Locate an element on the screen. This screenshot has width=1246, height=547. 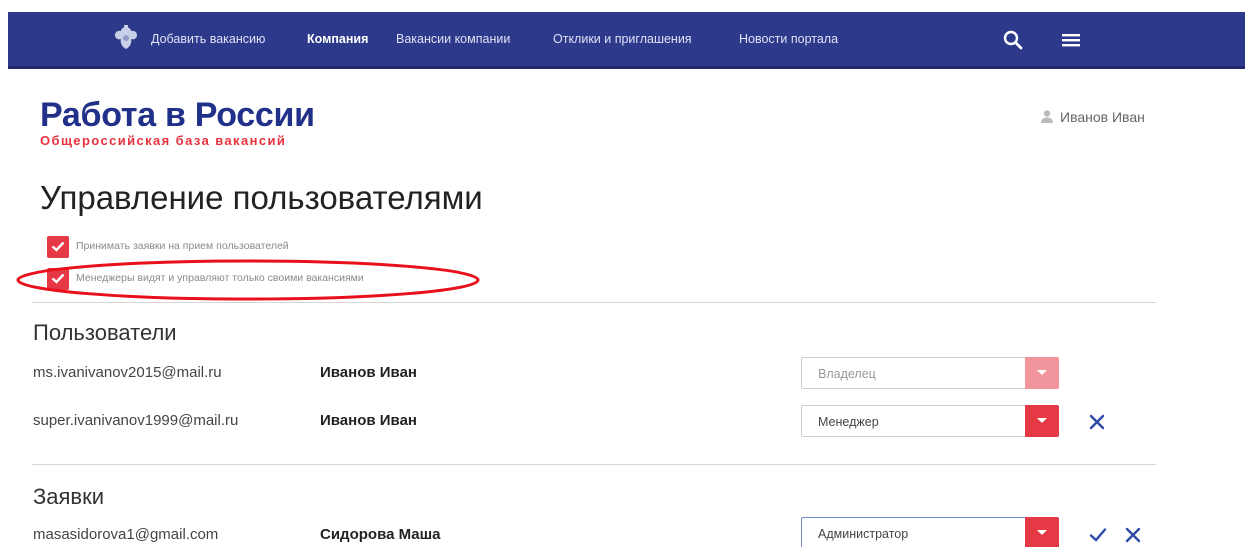
highlight-annotation-ellipse is located at coordinates (248, 280).